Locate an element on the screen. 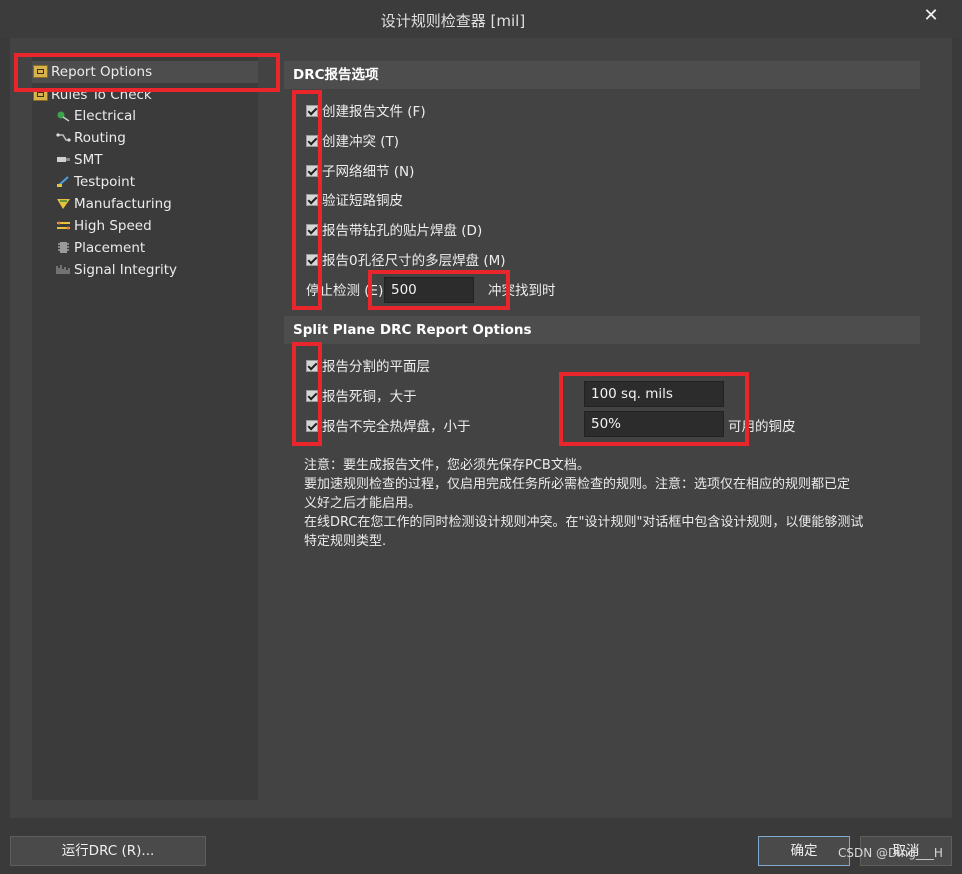 This screenshot has width=962, height=874. drilled-smt-pads-checkbox is located at coordinates (312, 230).